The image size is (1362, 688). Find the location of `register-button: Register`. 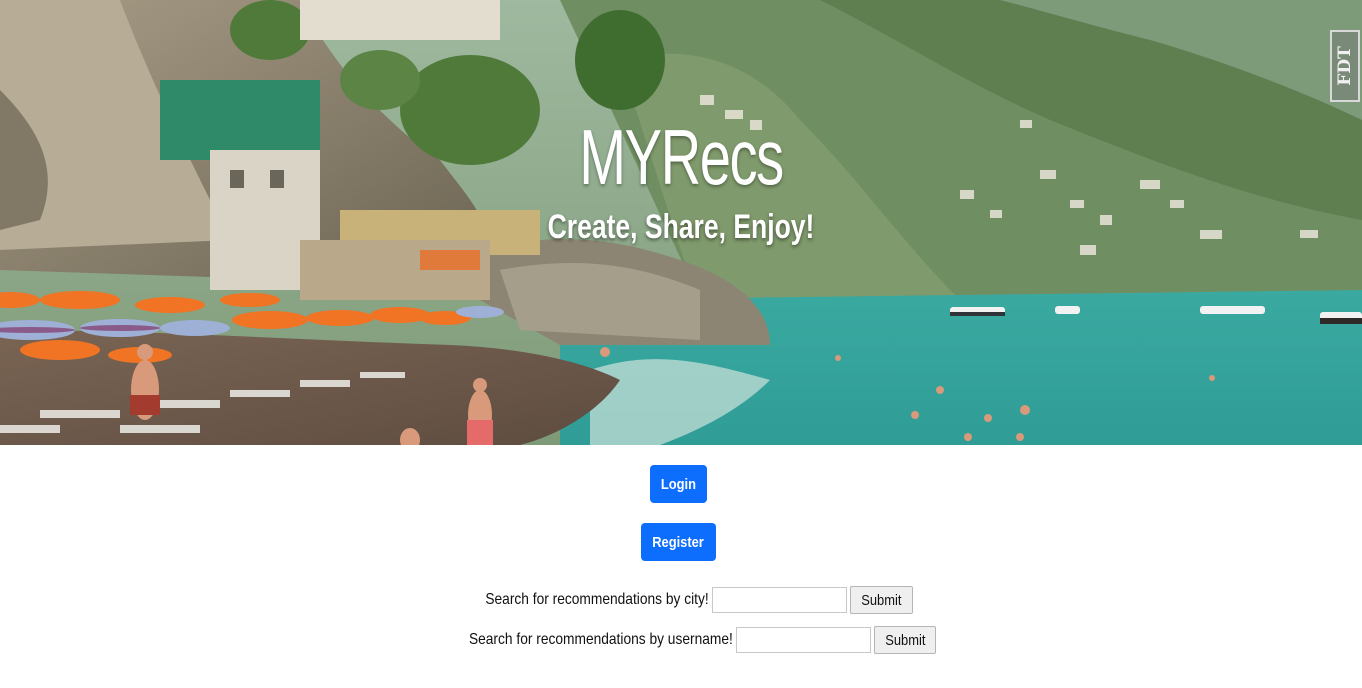

register-button: Register is located at coordinates (678, 542).